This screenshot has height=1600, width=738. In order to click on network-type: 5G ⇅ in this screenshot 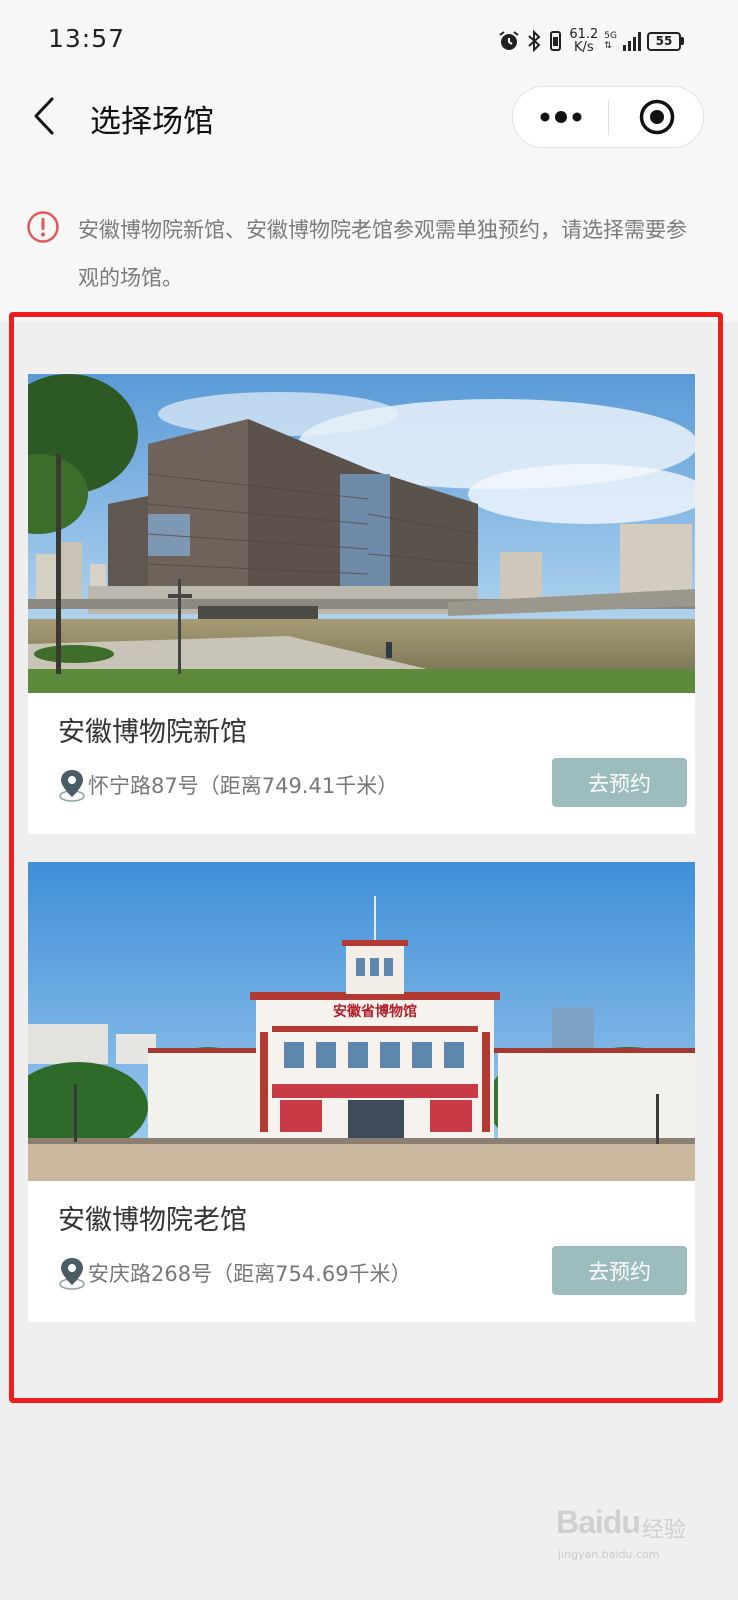, I will do `click(610, 41)`.